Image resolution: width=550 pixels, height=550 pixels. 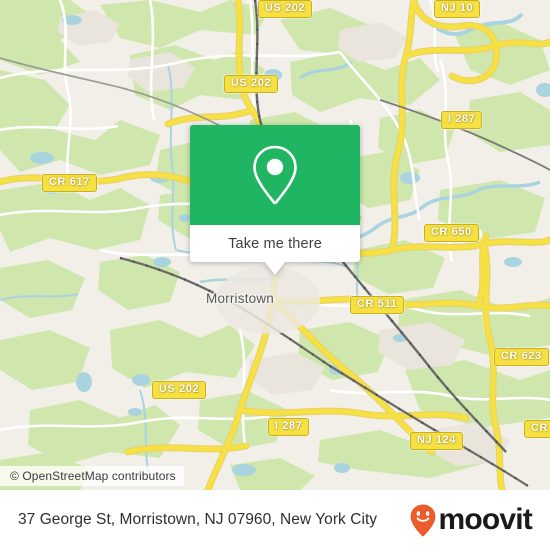 I want to click on card-image-area, so click(x=275, y=175).